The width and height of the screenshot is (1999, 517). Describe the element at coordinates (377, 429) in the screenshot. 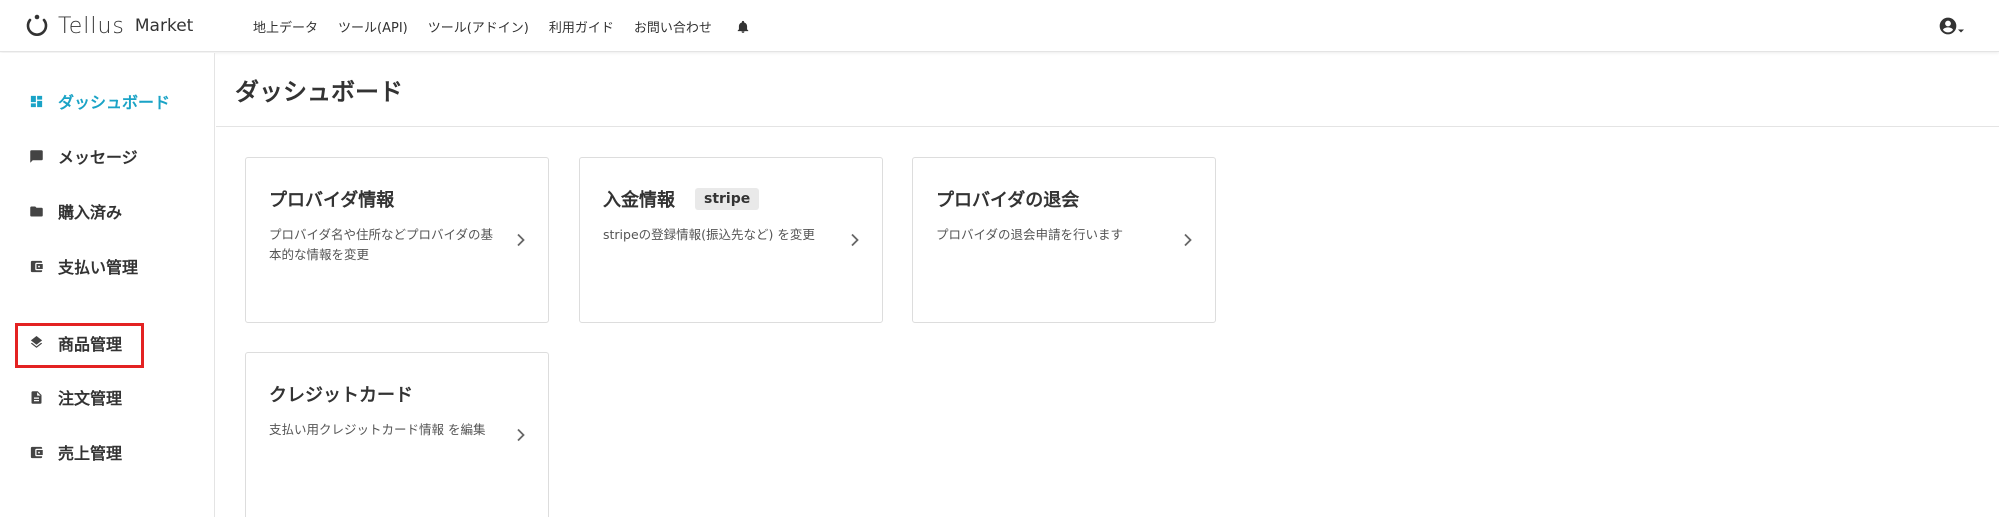

I see `card-description: 支払い用クレジットカード情報 を編集` at that location.